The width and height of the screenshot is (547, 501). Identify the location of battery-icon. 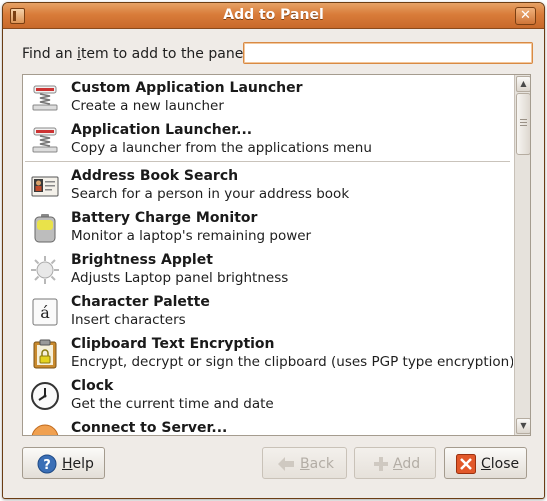
(45, 228).